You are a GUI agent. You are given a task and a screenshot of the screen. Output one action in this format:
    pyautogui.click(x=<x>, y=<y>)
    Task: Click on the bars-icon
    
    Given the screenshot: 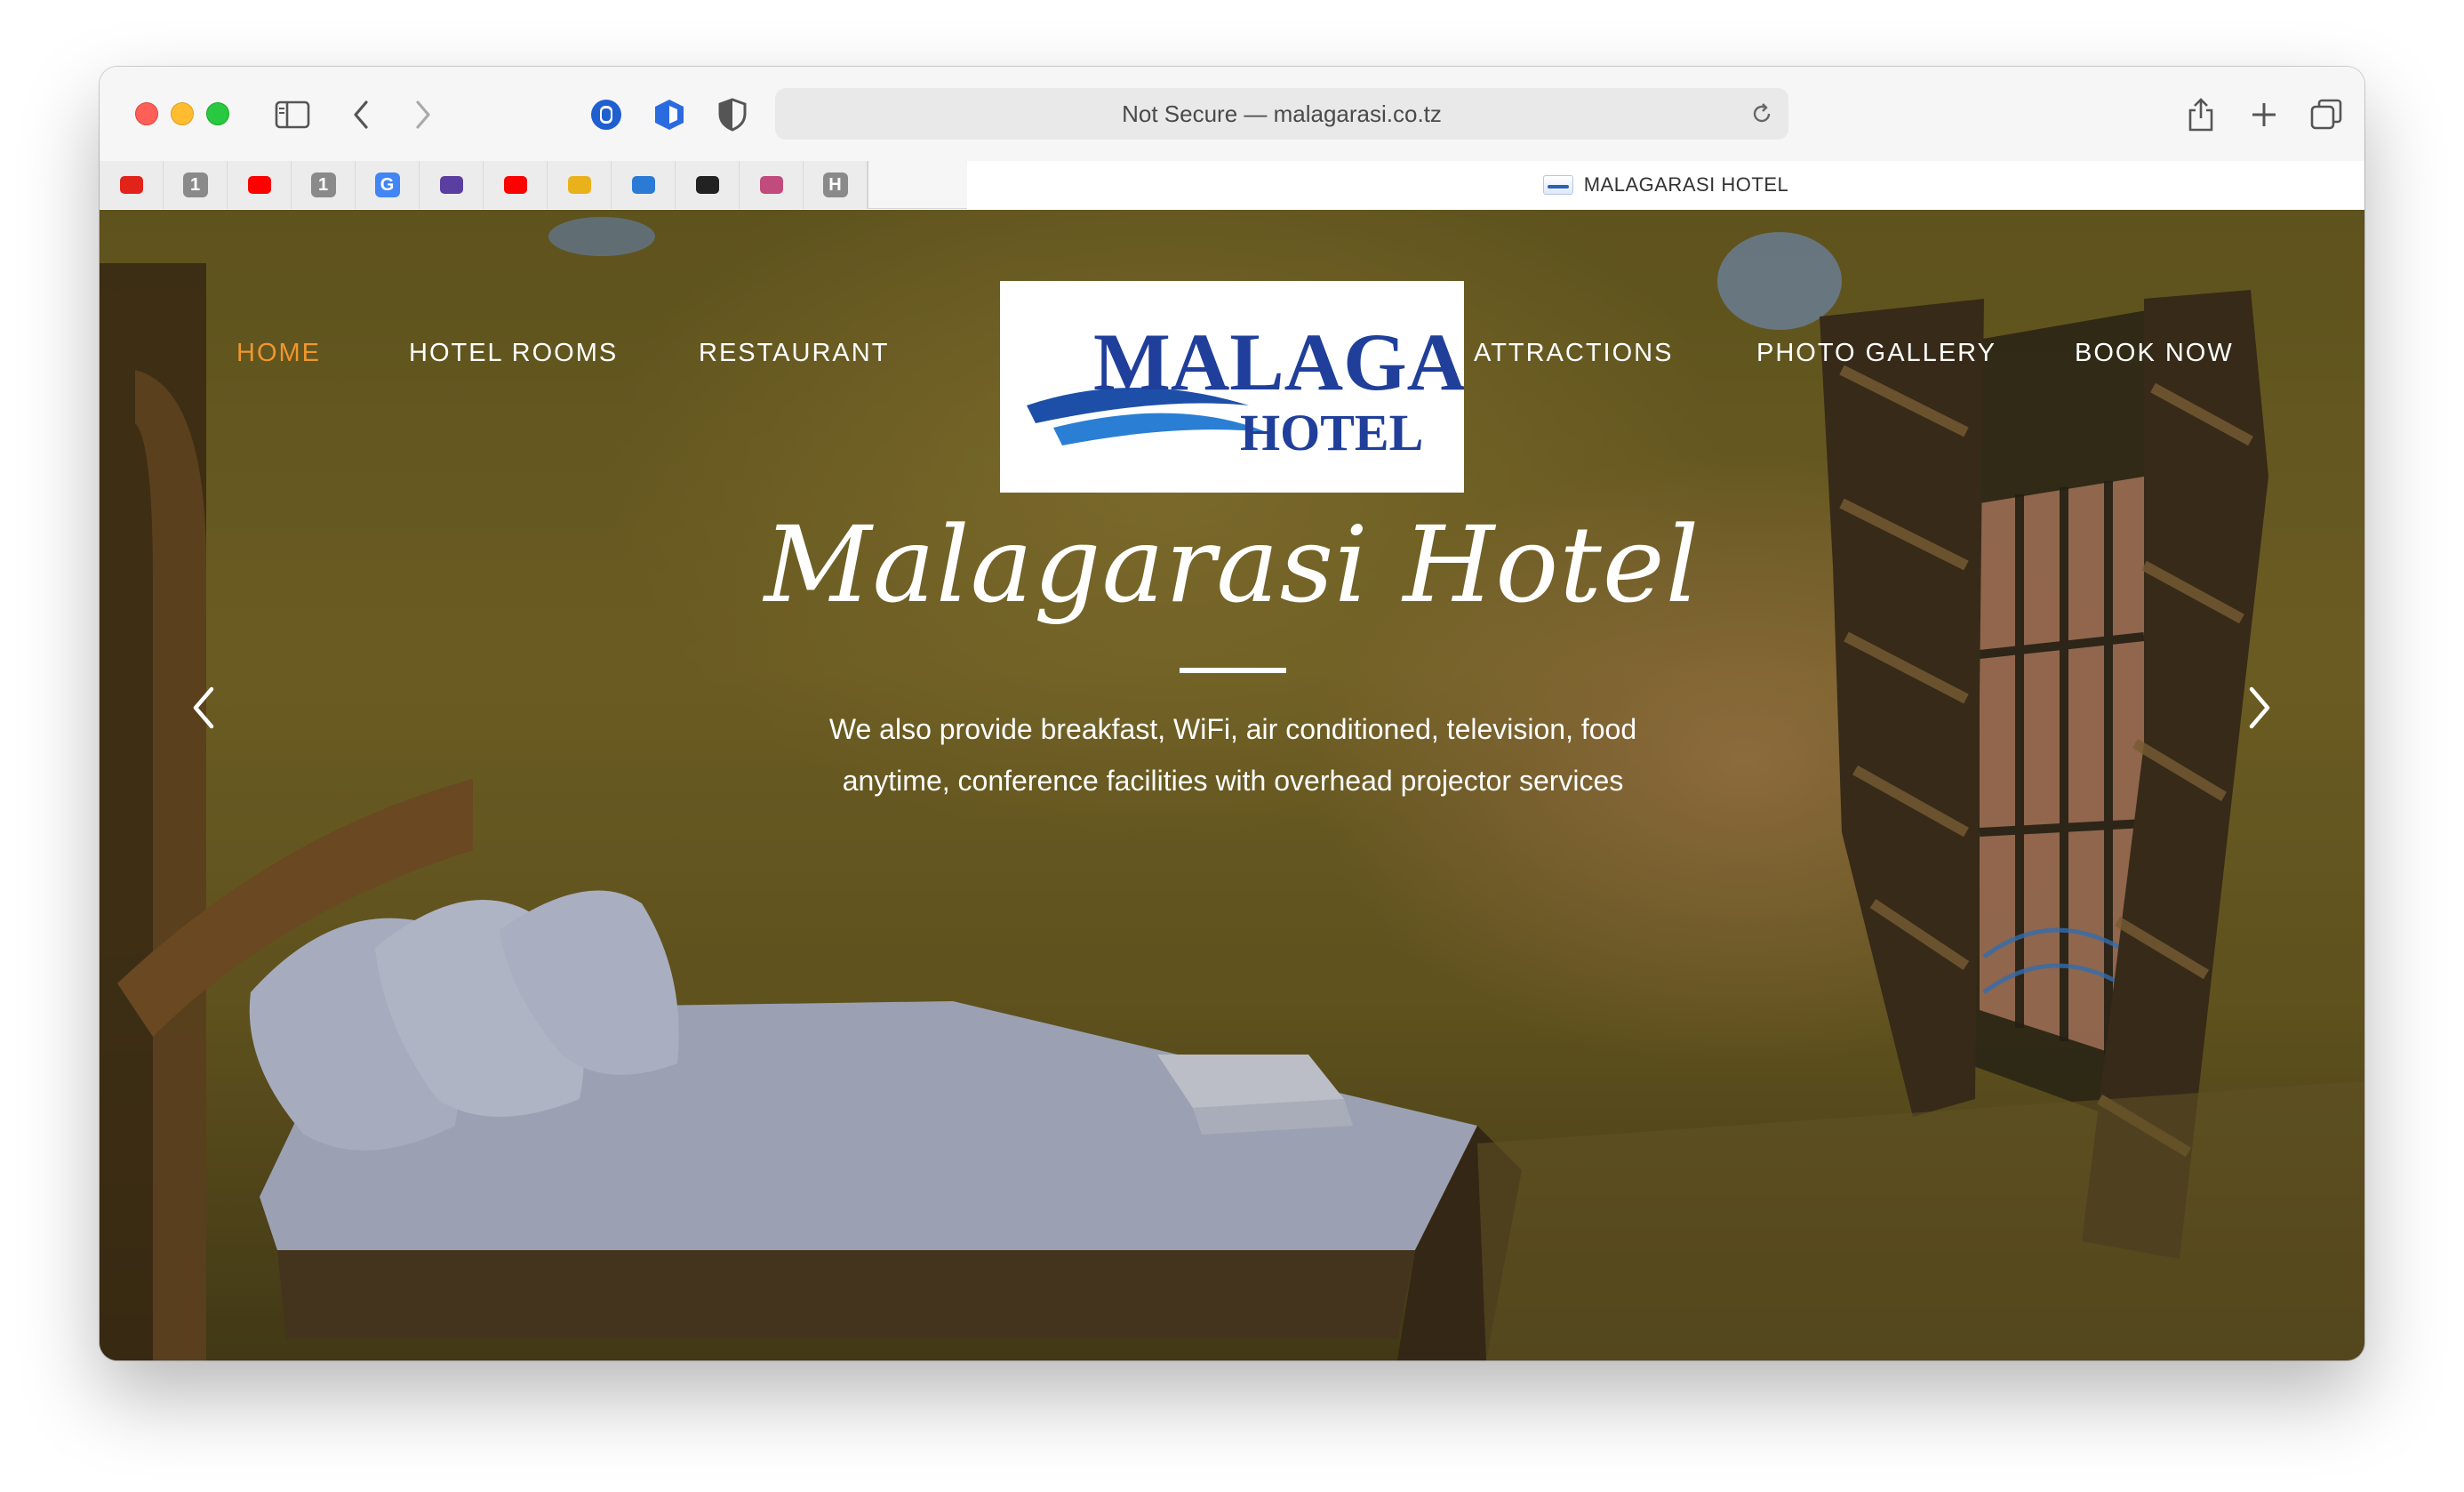 What is the action you would take?
    pyautogui.click(x=451, y=185)
    